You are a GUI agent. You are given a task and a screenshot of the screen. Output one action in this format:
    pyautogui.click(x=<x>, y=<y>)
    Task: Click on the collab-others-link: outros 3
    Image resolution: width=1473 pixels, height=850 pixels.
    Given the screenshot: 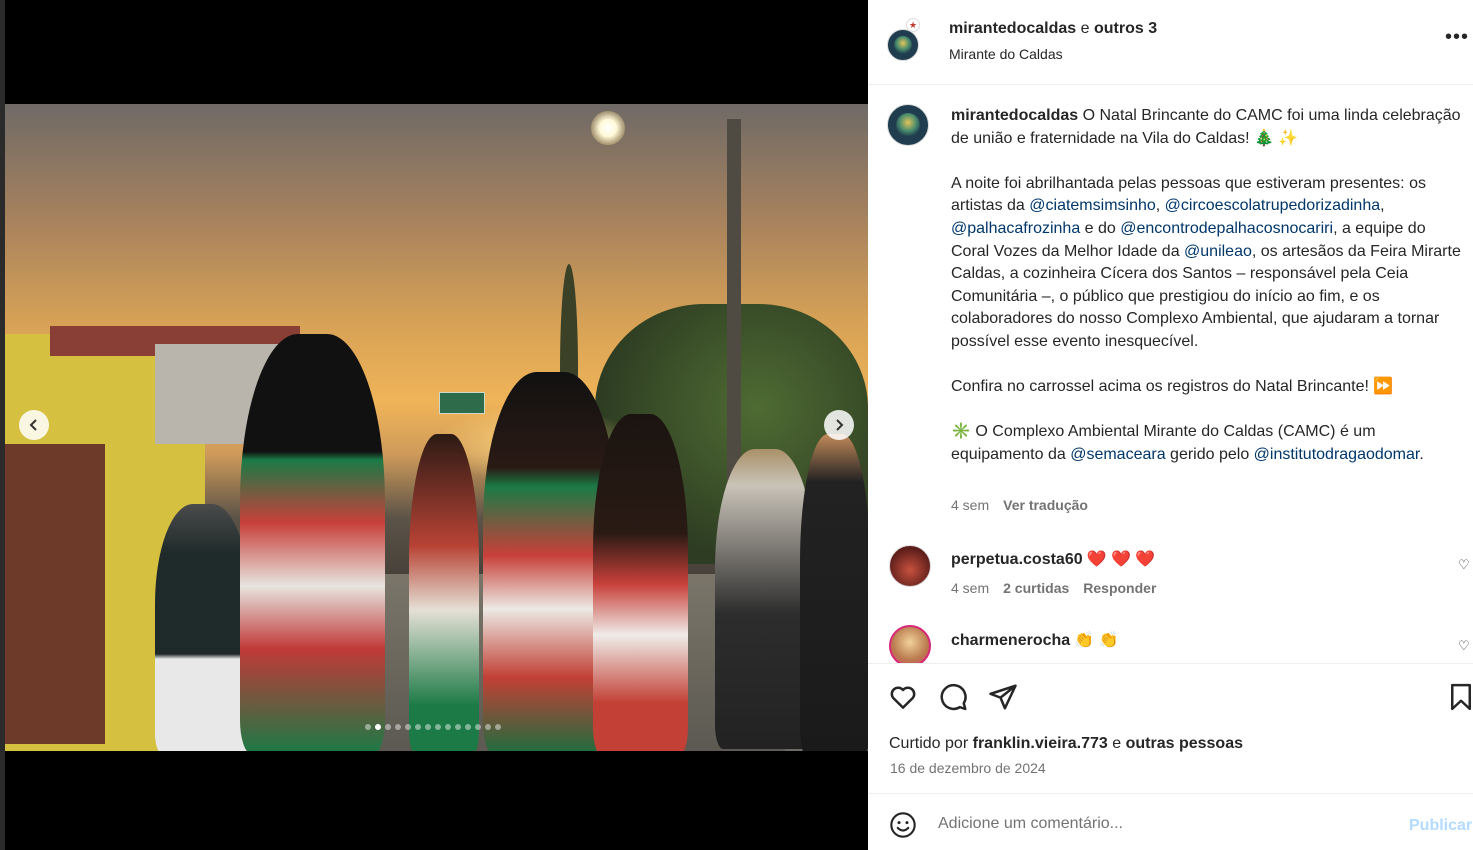 What is the action you would take?
    pyautogui.click(x=1125, y=28)
    